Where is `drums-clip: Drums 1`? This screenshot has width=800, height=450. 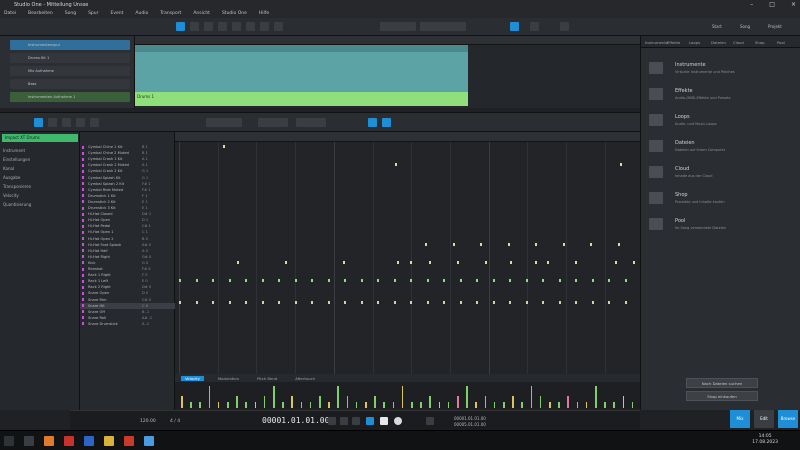 drums-clip: Drums 1 is located at coordinates (301, 99).